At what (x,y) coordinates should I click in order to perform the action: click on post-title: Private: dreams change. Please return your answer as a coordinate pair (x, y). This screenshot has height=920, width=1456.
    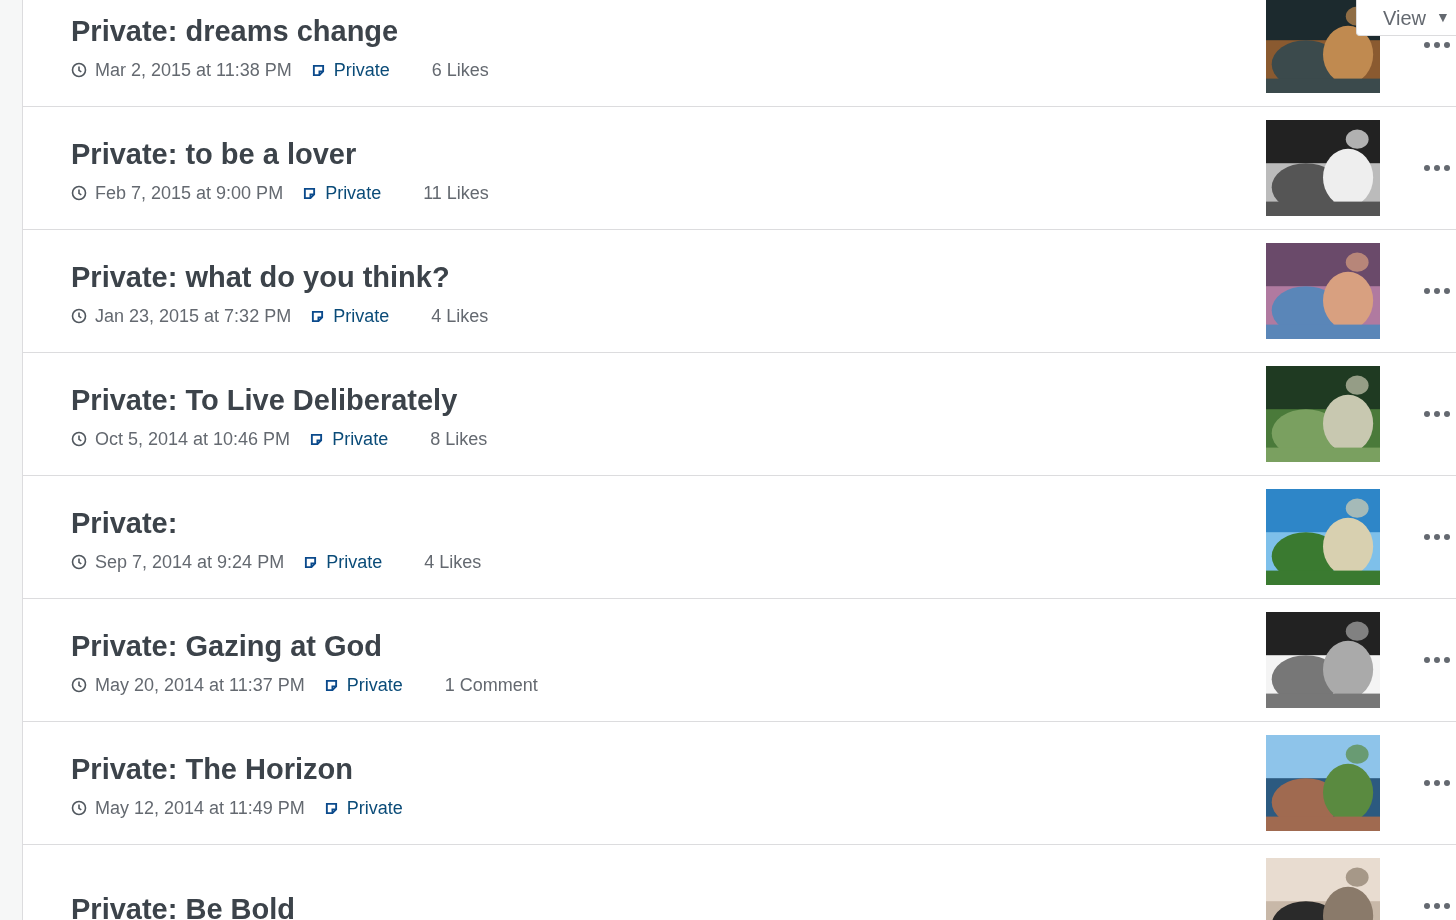
    Looking at the image, I should click on (668, 31).